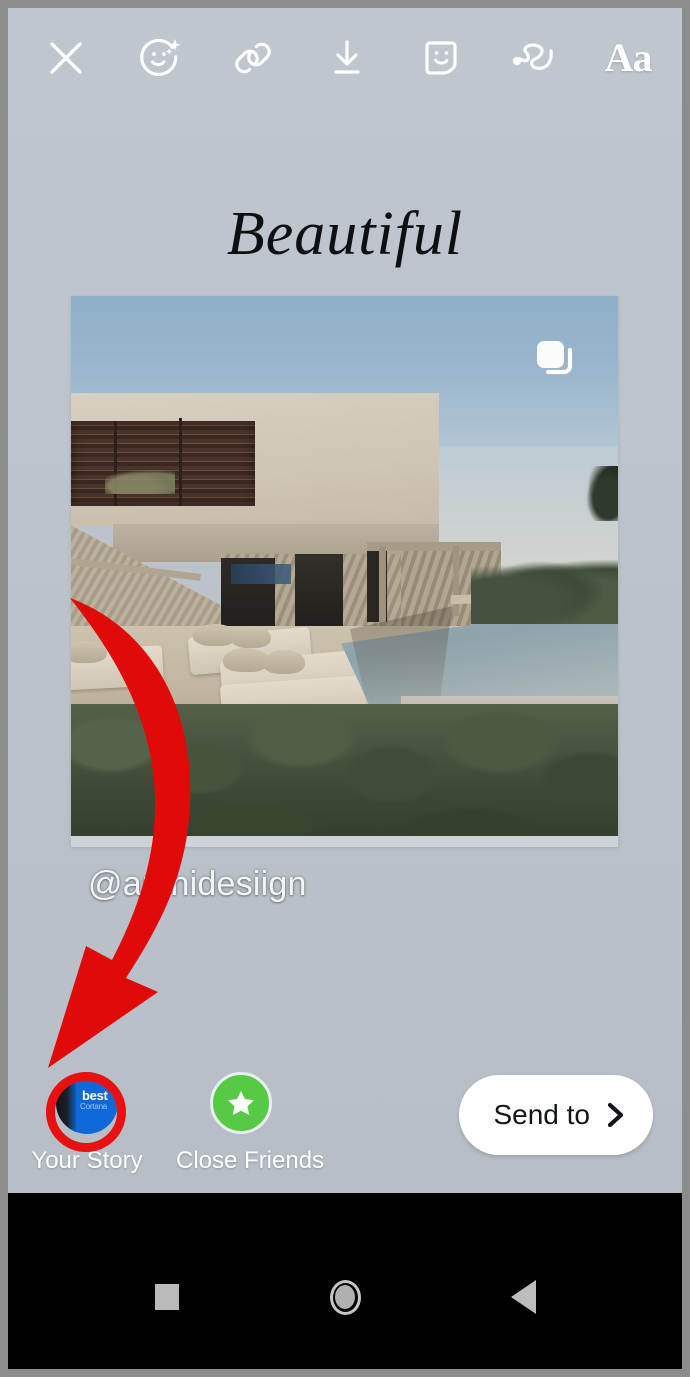 The image size is (690, 1377). What do you see at coordinates (544, 589) in the screenshot?
I see `photo-vegetation-right` at bounding box center [544, 589].